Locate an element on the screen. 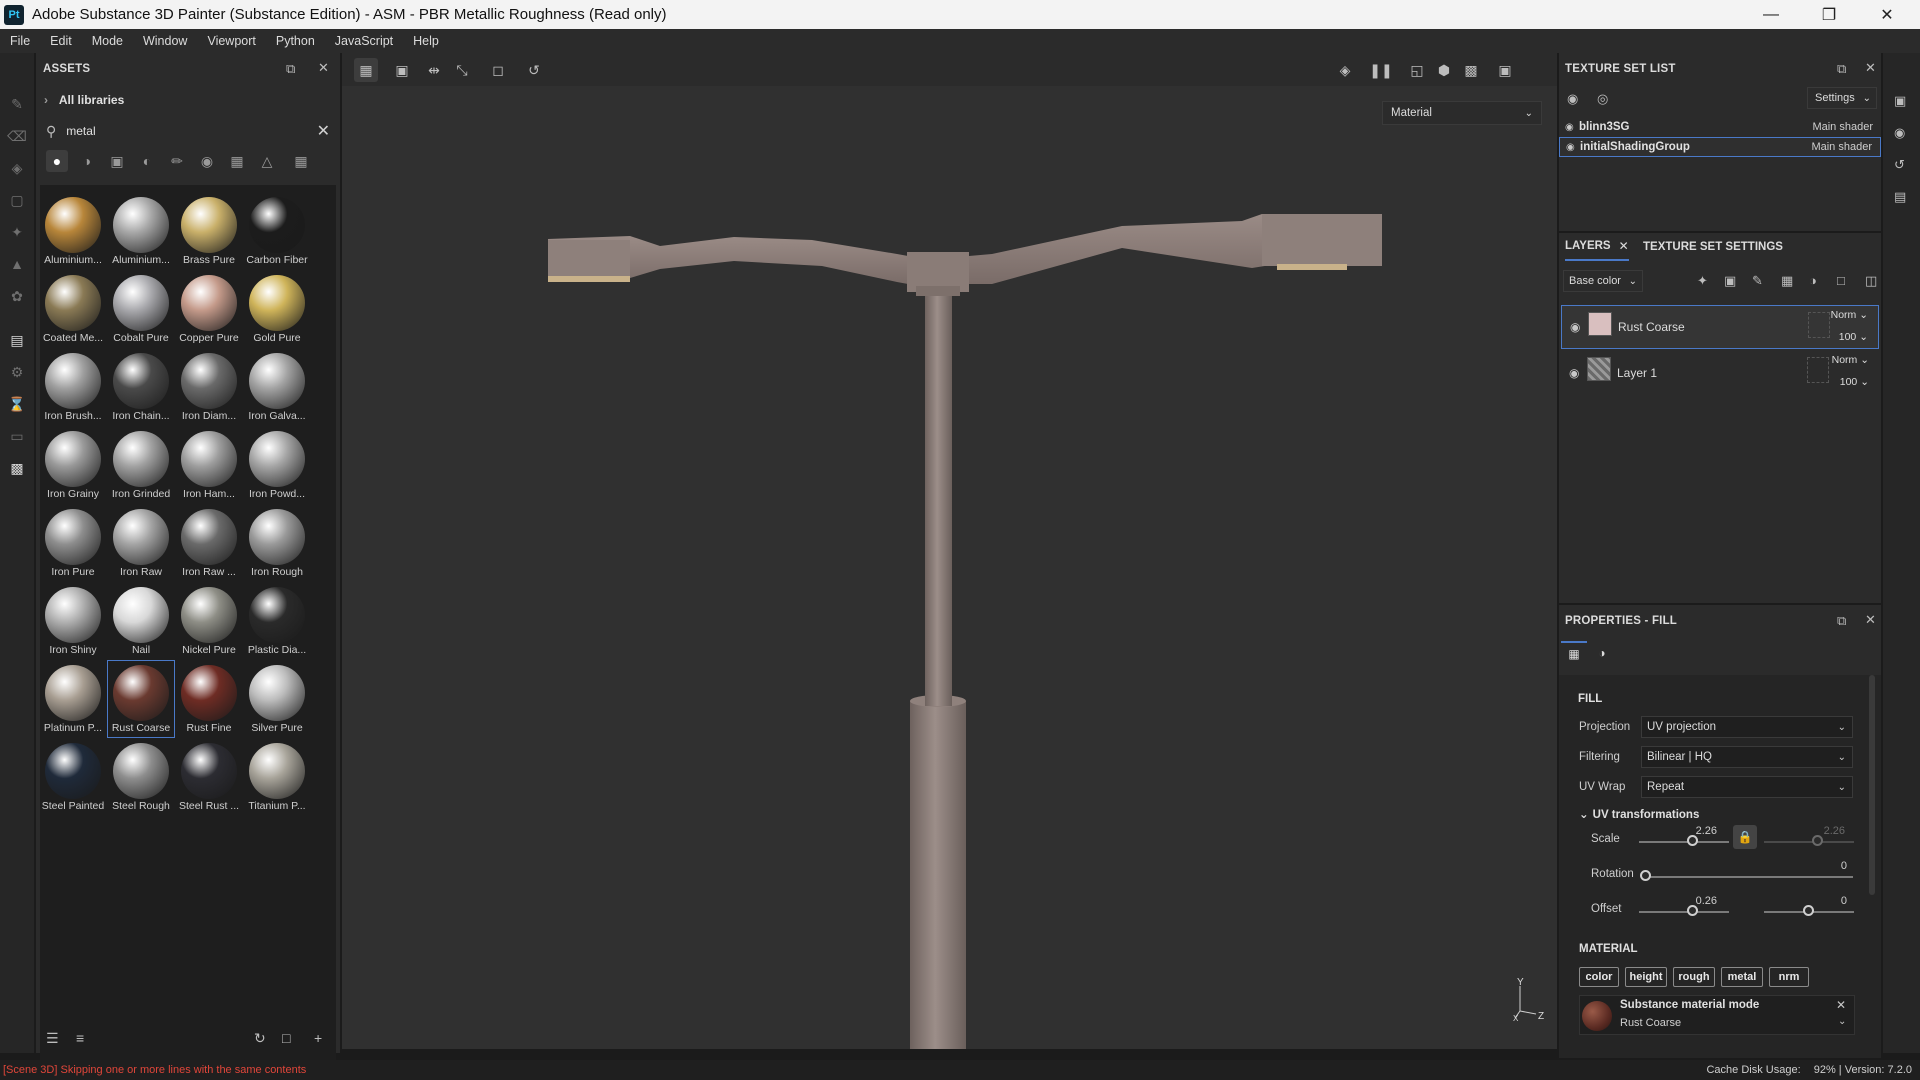 The height and width of the screenshot is (1080, 1920). screenshot-icon: ▣ is located at coordinates (1505, 70).